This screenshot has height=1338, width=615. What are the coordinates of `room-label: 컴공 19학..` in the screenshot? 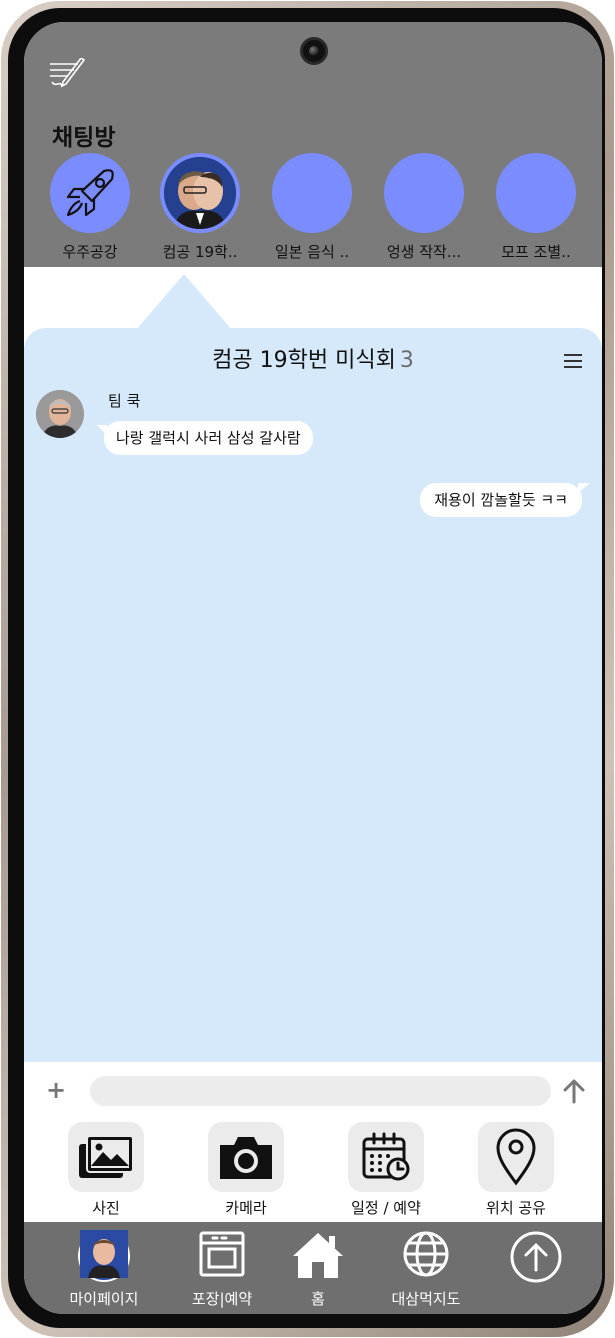 It's located at (200, 252).